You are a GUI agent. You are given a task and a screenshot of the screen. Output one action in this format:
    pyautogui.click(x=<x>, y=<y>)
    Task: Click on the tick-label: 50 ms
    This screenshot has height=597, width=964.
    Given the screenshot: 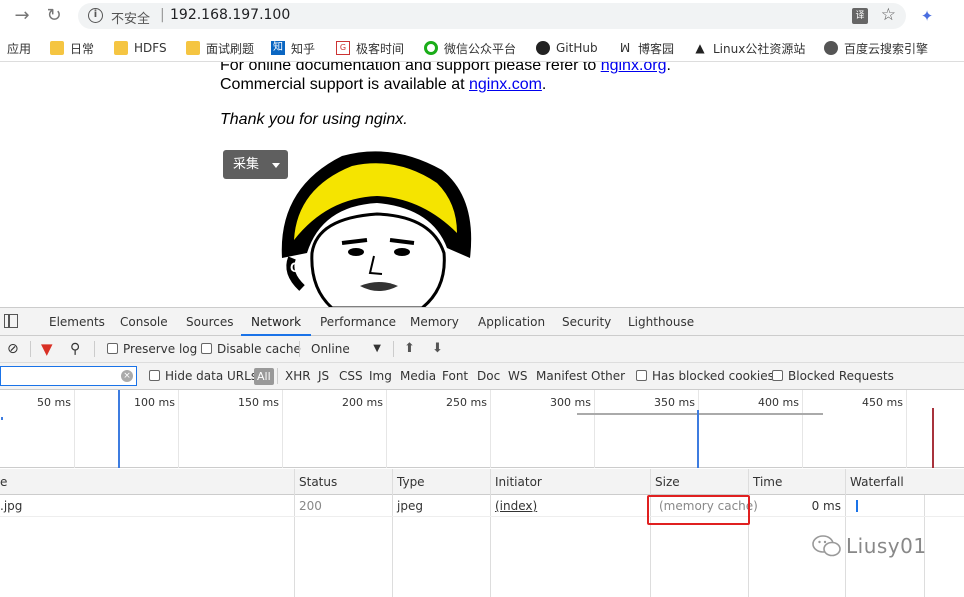 What is the action you would take?
    pyautogui.click(x=54, y=402)
    